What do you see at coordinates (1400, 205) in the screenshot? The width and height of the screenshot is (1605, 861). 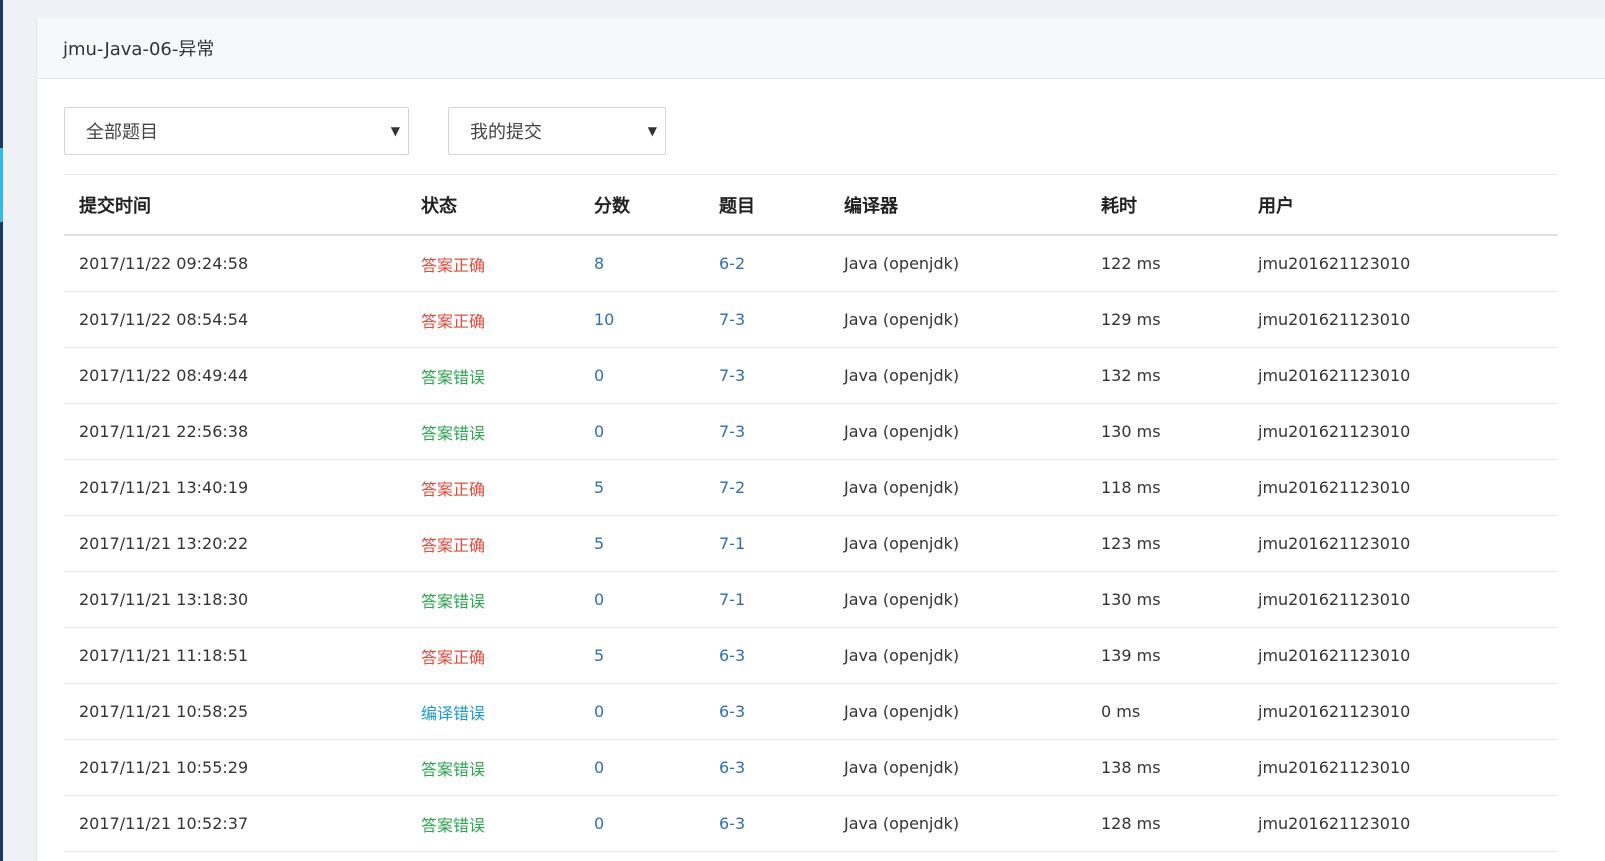 I see `column-header-user: 用户` at bounding box center [1400, 205].